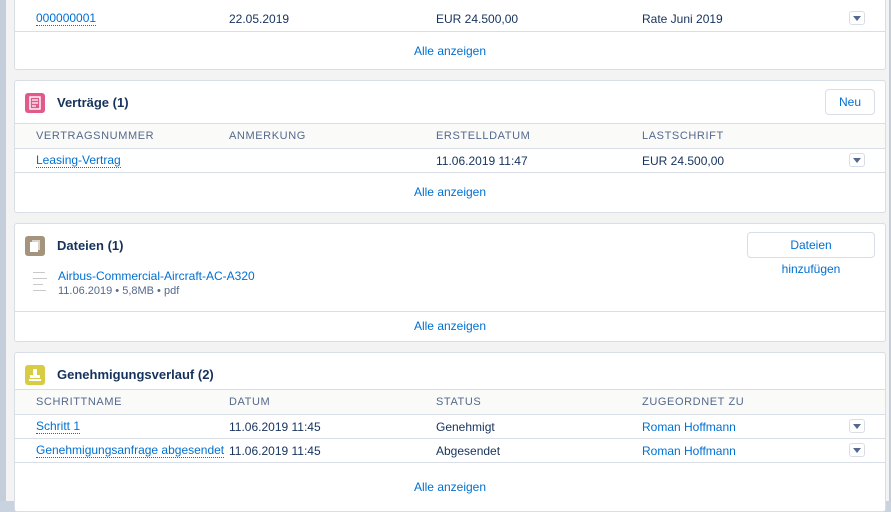  I want to click on payment-number-link: 000000001, so click(66, 19).